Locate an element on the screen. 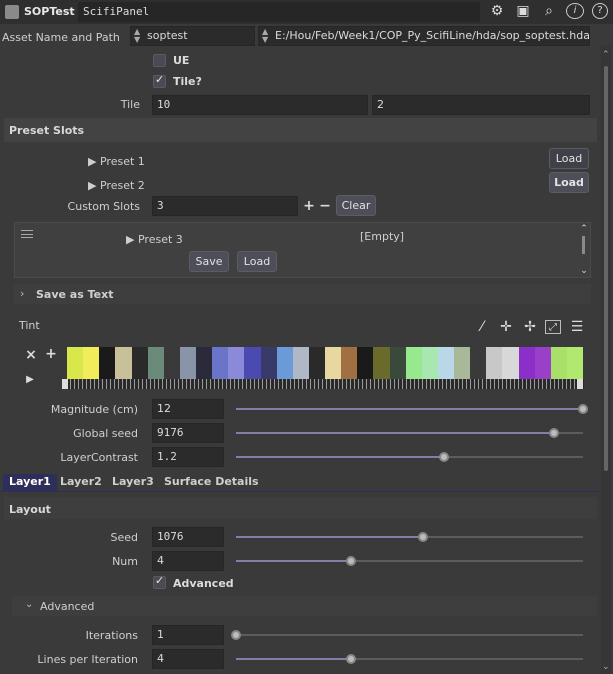 This screenshot has width=613, height=674. scroll-up-main-icon: ⌃ is located at coordinates (606, 55).